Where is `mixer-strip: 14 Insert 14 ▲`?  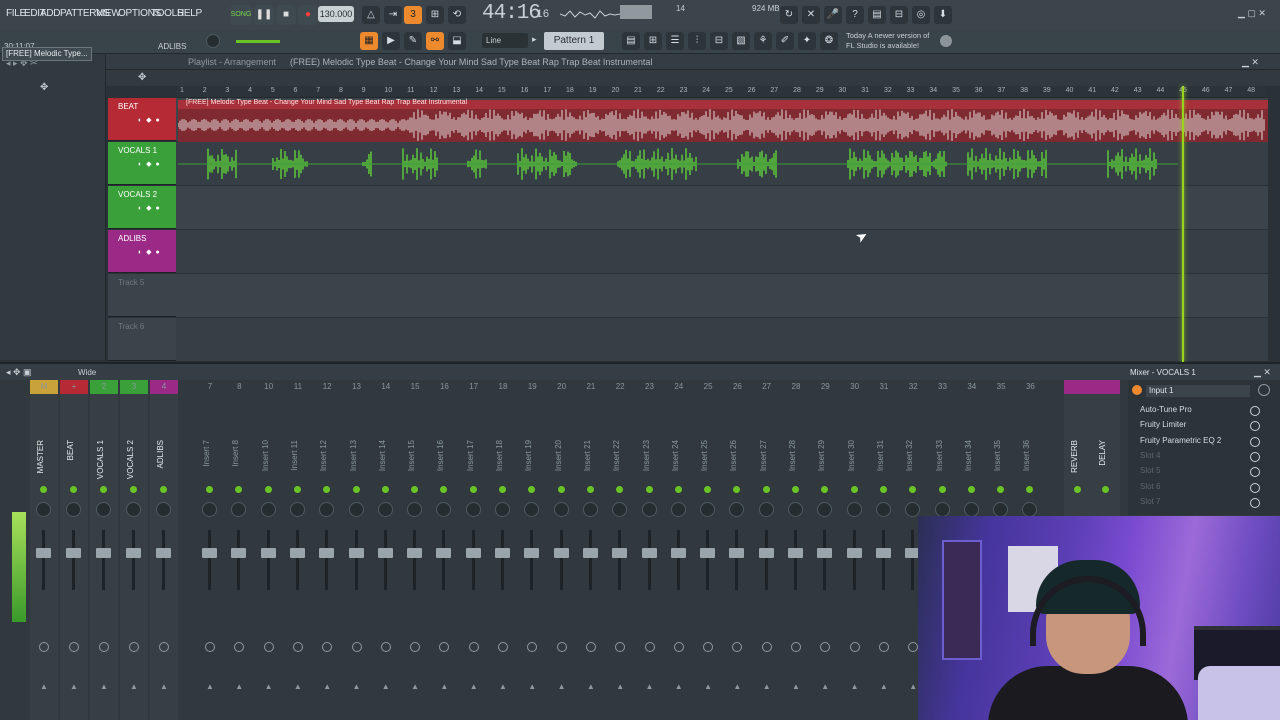 mixer-strip: 14 Insert 14 ▲ is located at coordinates (386, 550).